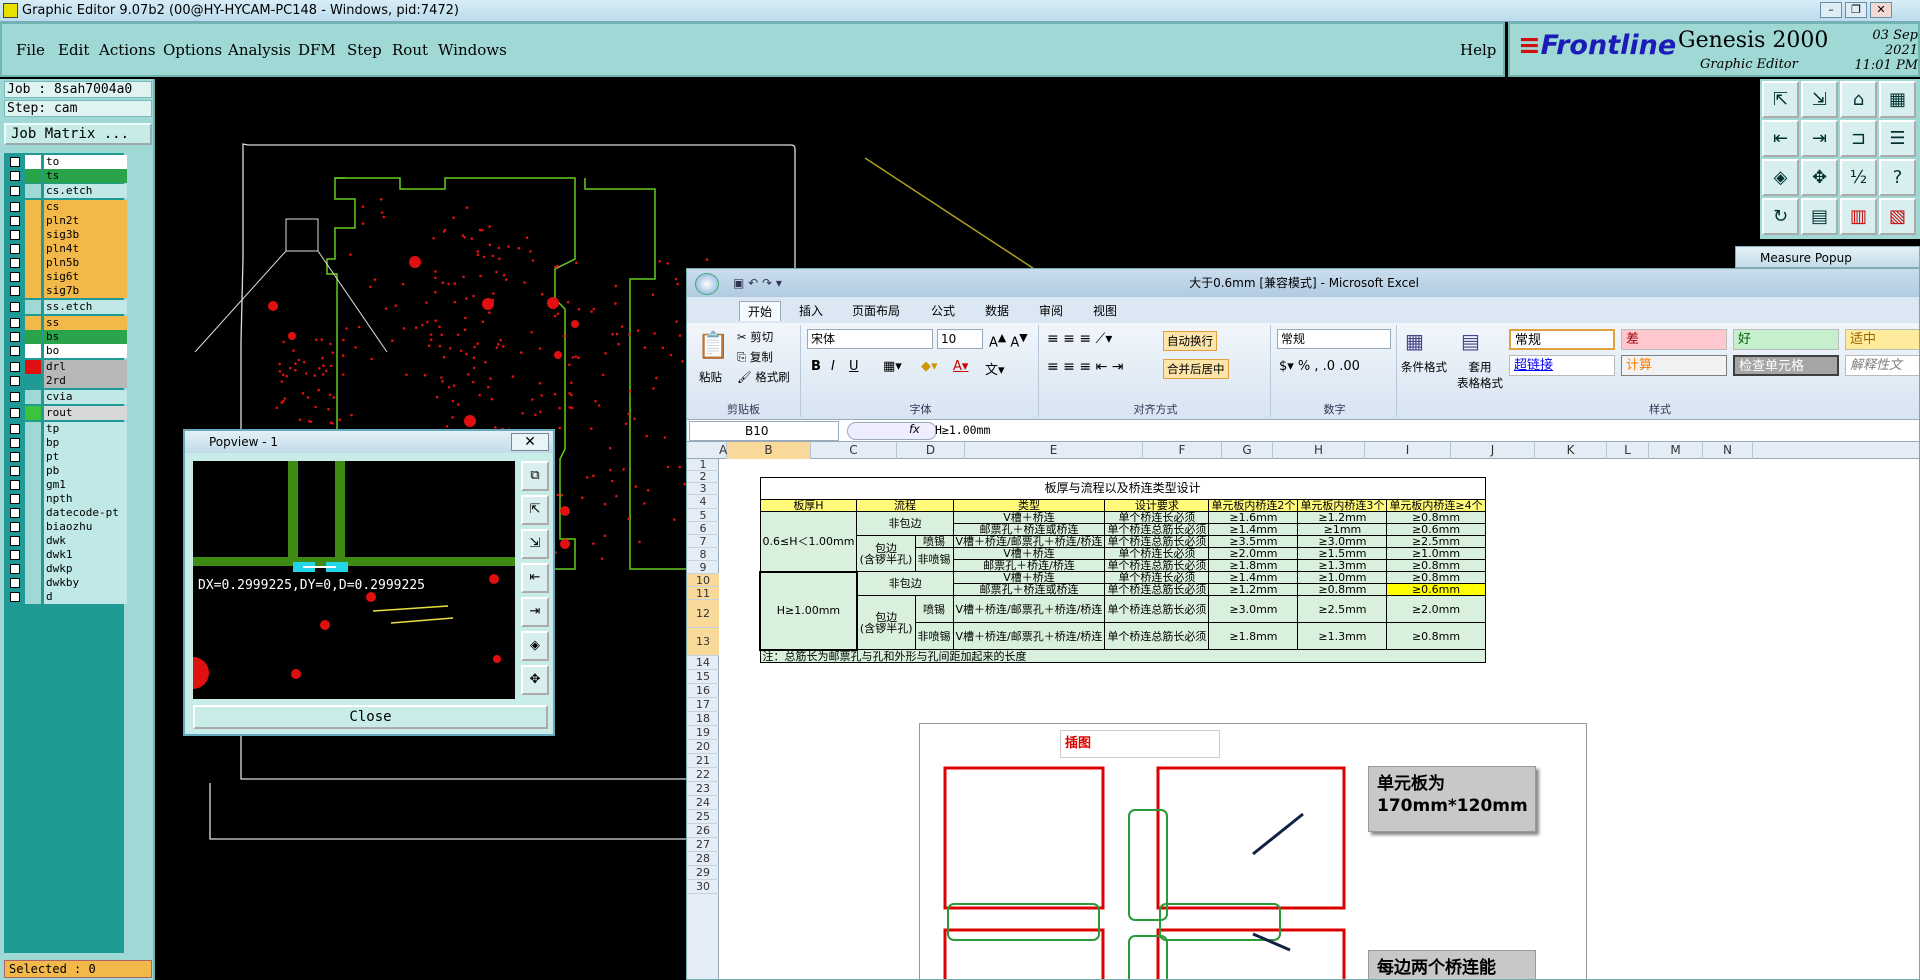  What do you see at coordinates (703, 528) in the screenshot?
I see `row-header: 6` at bounding box center [703, 528].